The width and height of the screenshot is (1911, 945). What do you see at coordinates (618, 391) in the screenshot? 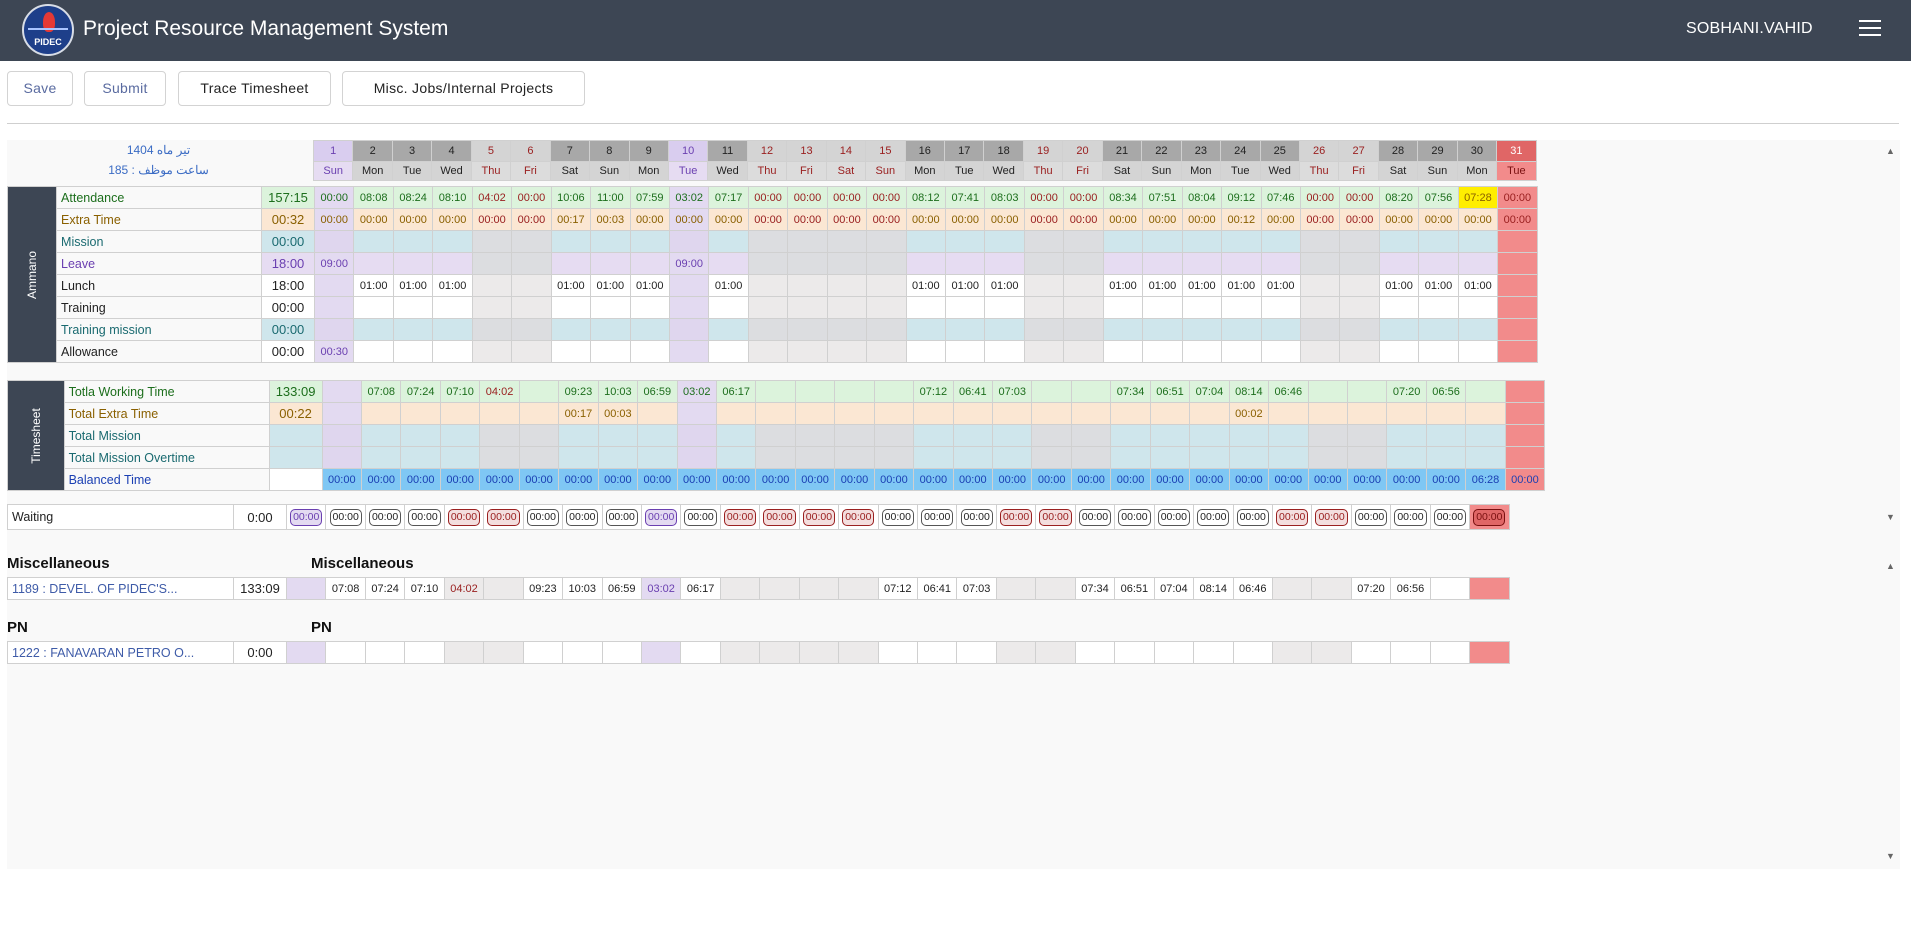
I see `day-cell: 10:03` at bounding box center [618, 391].